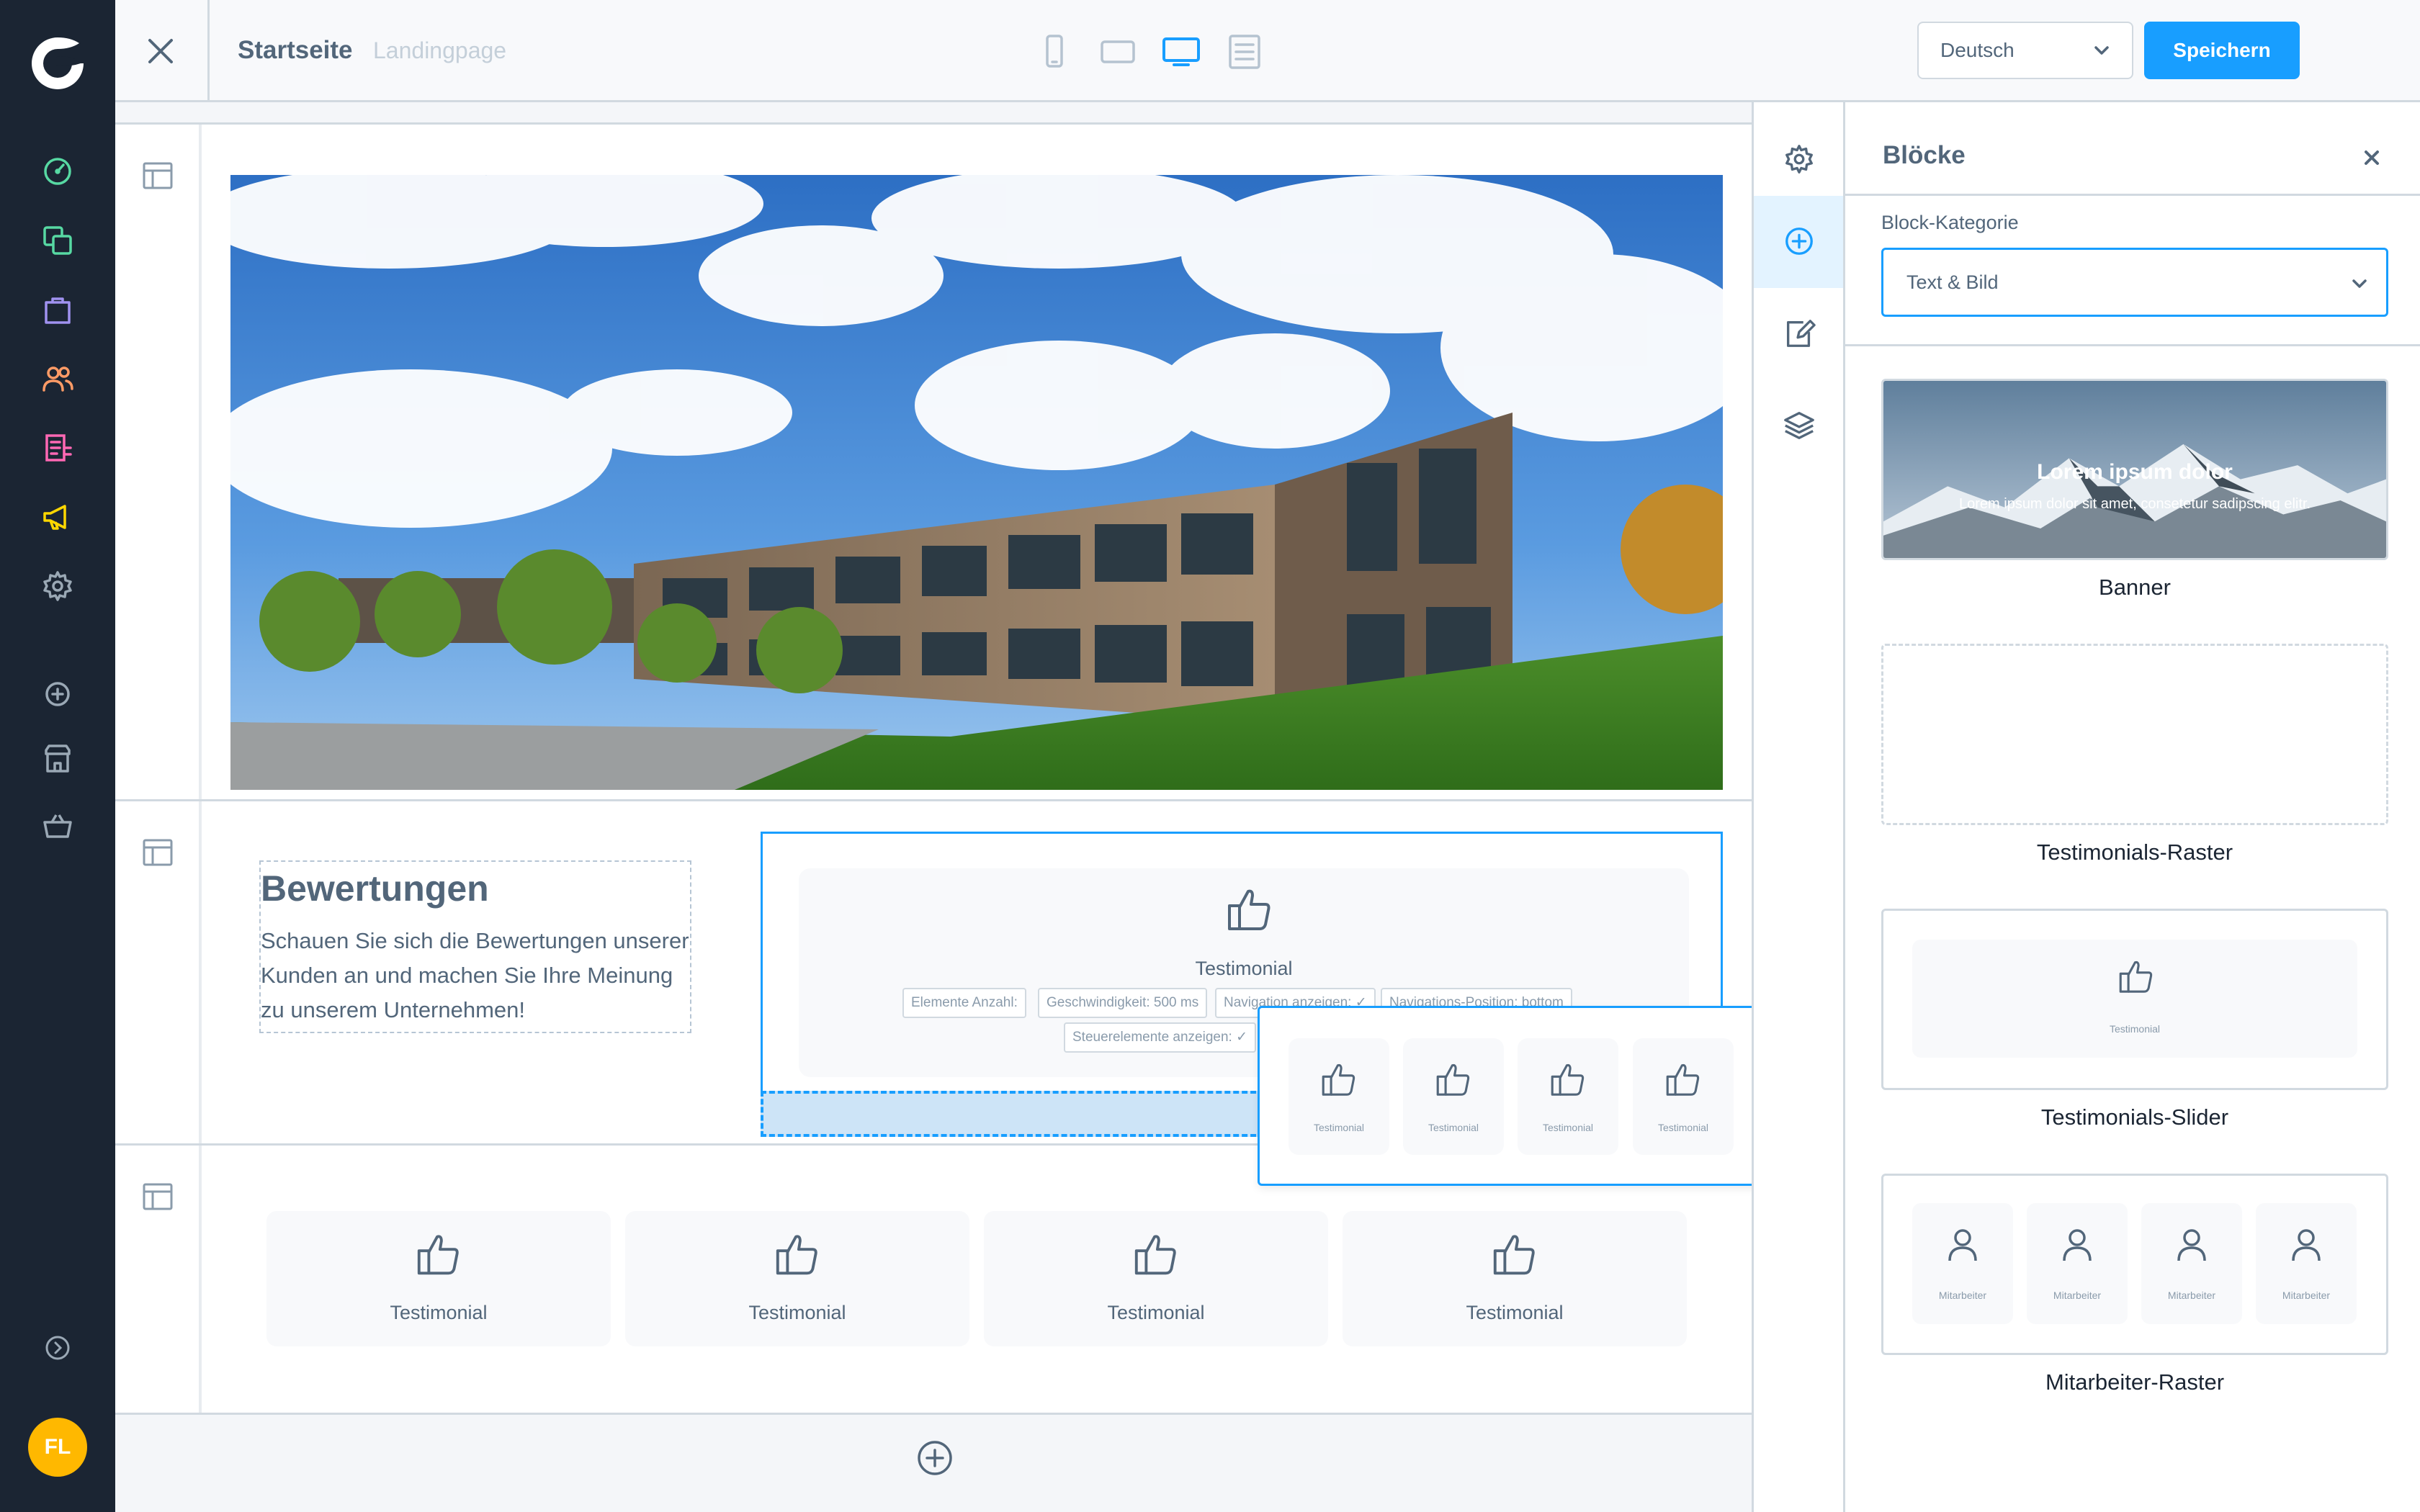 This screenshot has width=2420, height=1512. I want to click on language-select-value: Deutsch, so click(1977, 50).